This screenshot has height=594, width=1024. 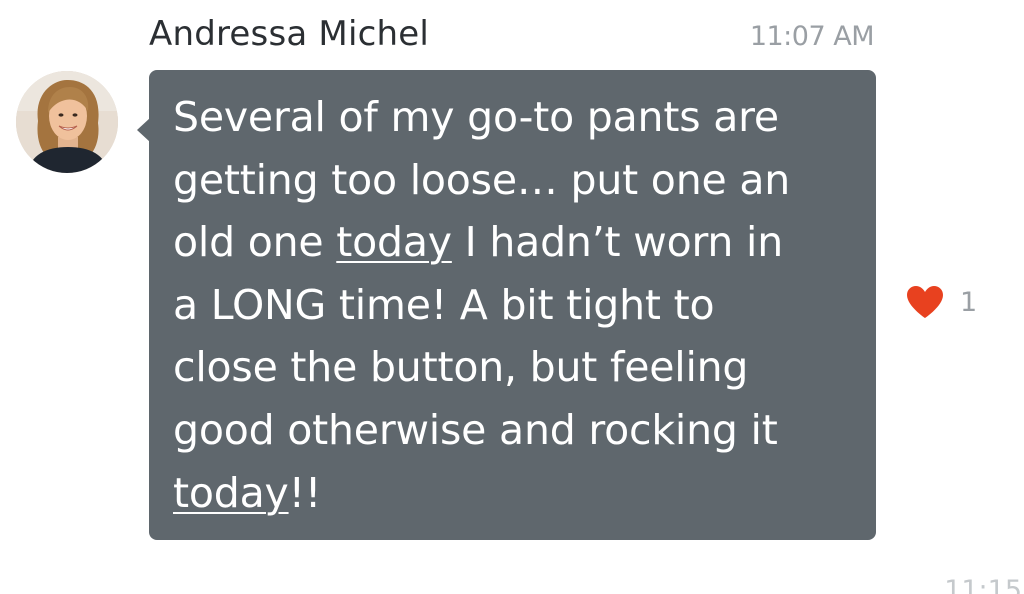 What do you see at coordinates (925, 302) in the screenshot?
I see `heart-icon` at bounding box center [925, 302].